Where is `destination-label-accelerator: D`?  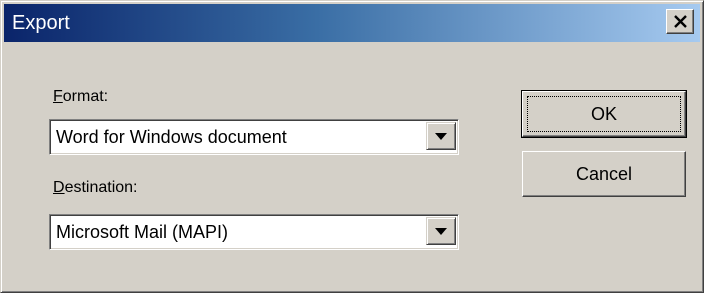
destination-label-accelerator: D is located at coordinates (59, 187).